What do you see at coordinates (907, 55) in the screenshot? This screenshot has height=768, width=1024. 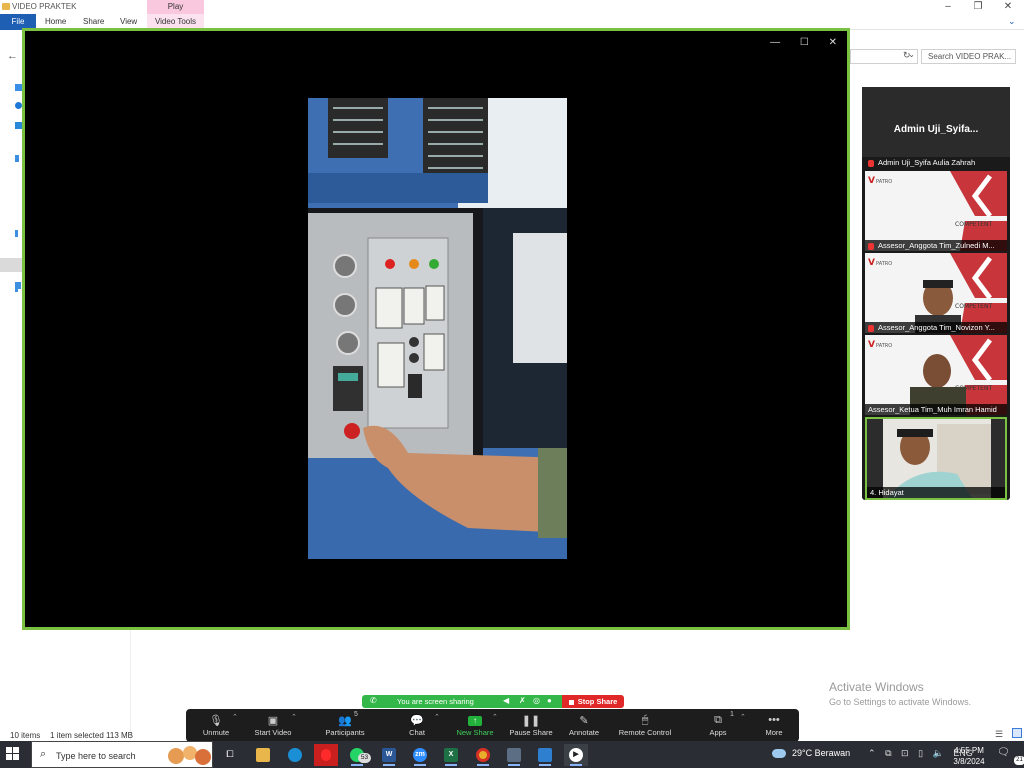 I see `refresh-icon: ↻` at bounding box center [907, 55].